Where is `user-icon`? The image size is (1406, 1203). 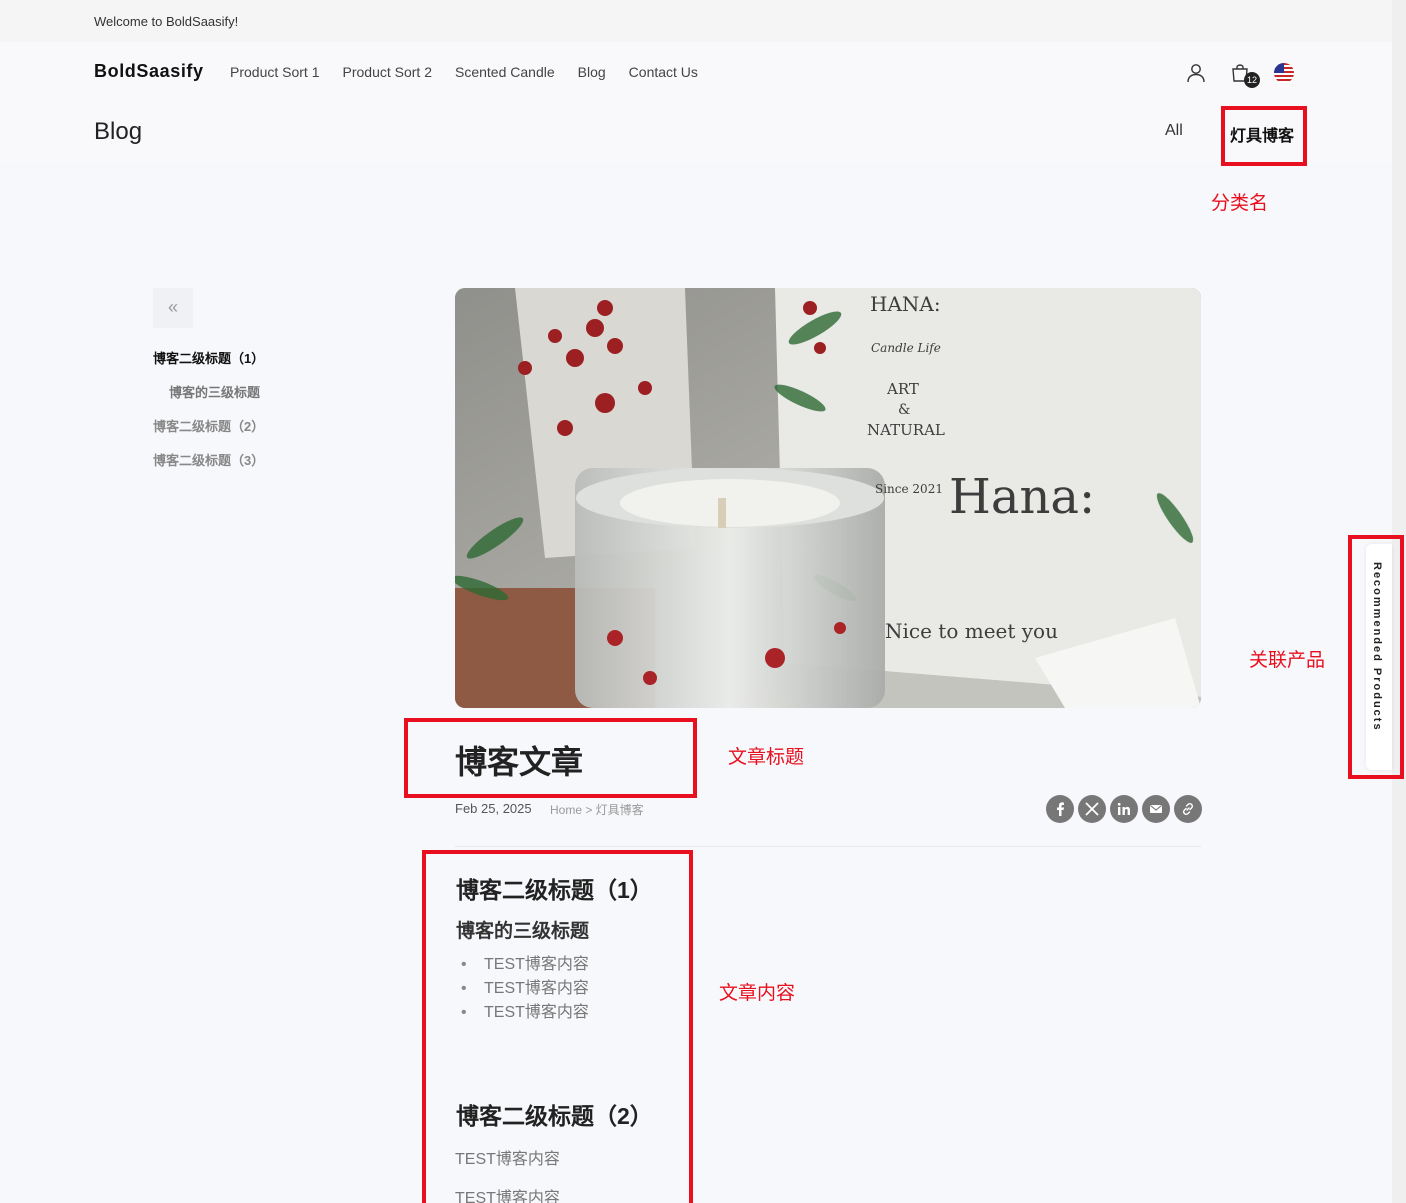
user-icon is located at coordinates (1196, 73).